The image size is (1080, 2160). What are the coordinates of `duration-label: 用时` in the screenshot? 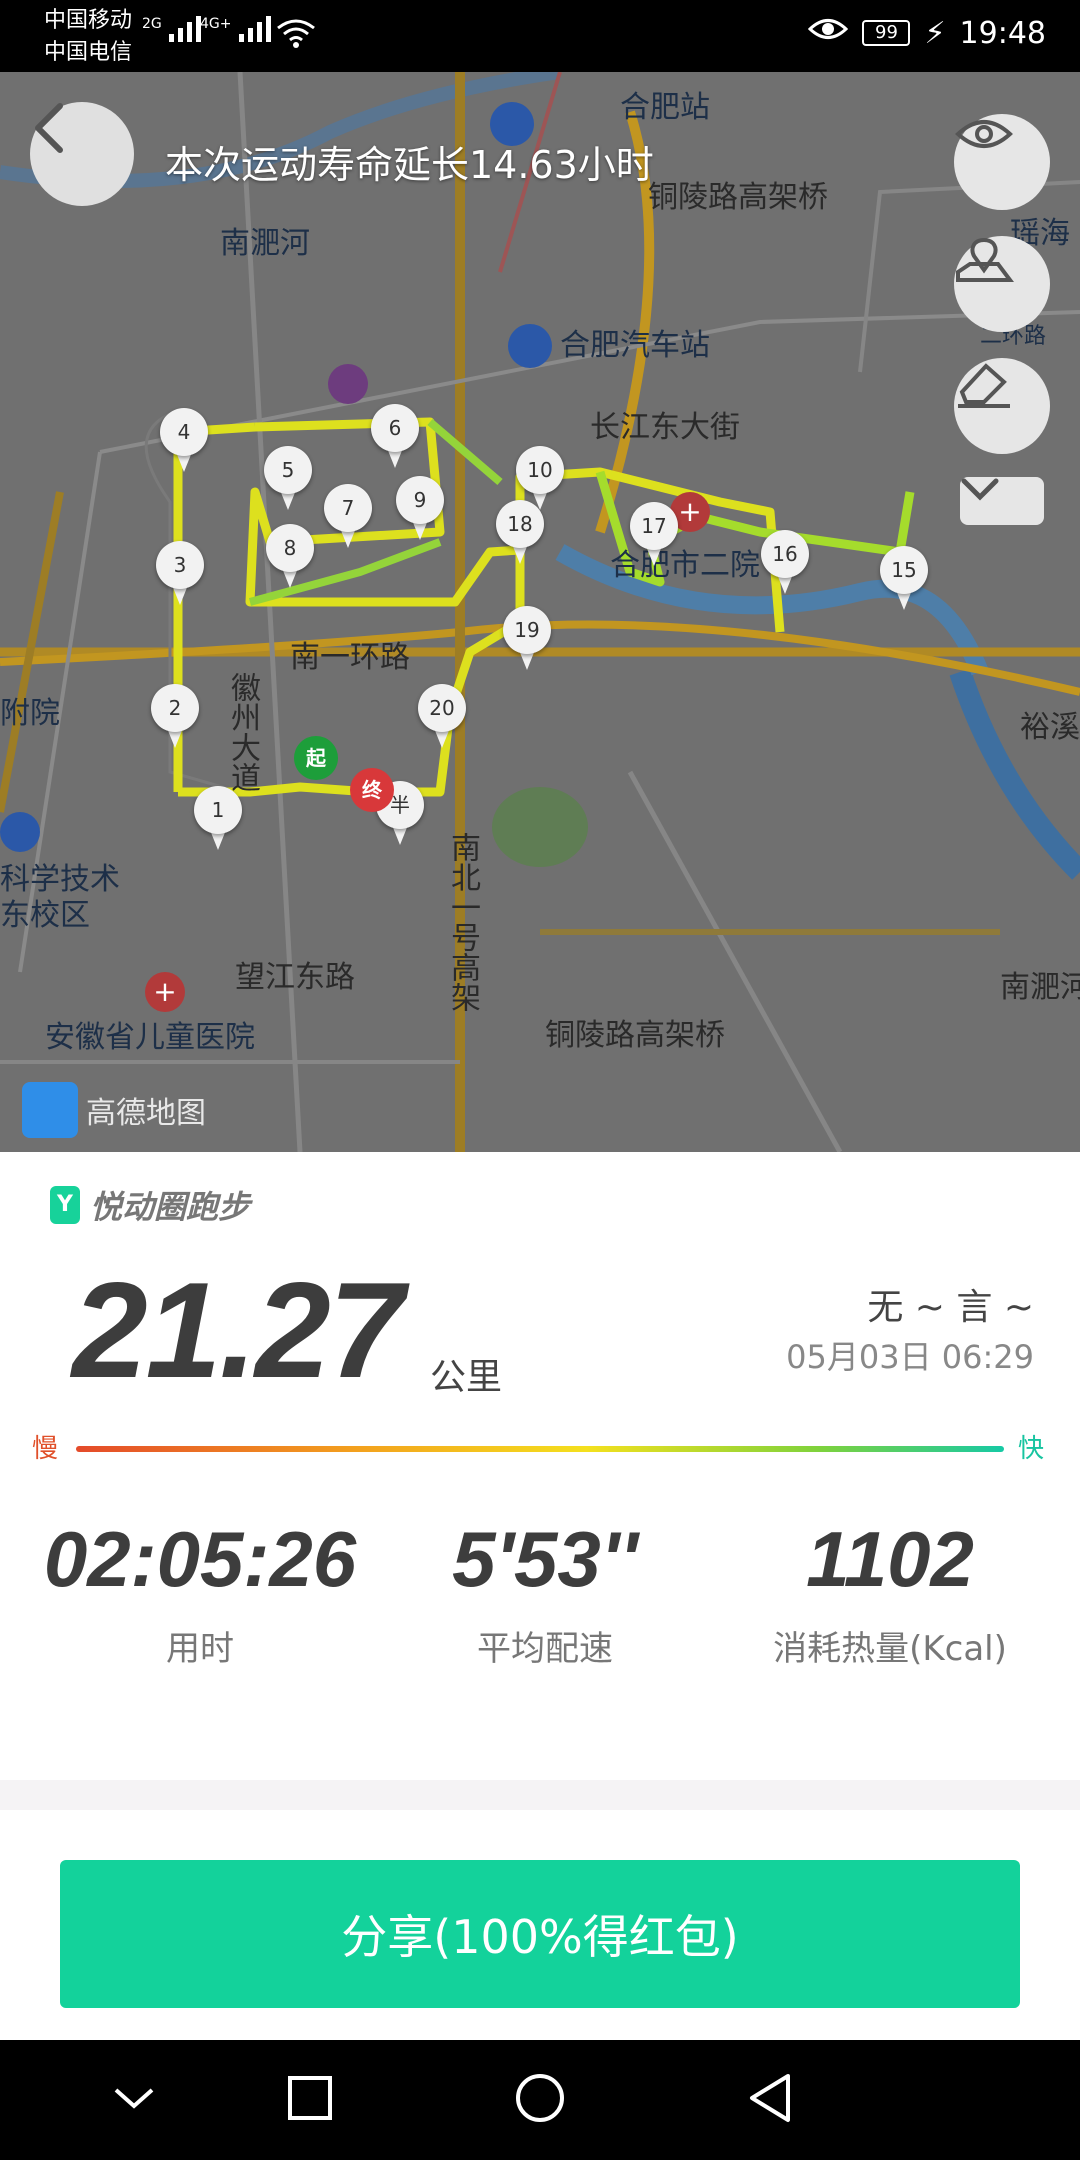 It's located at (200, 1649).